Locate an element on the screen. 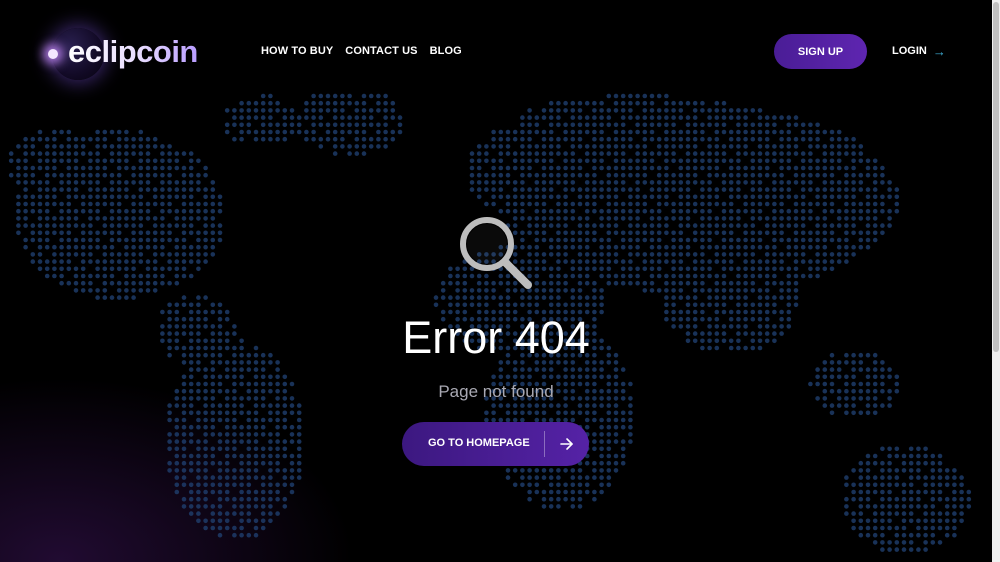 Image resolution: width=1000 pixels, height=562 pixels. nav-how-to-buy: HOW TO BUY is located at coordinates (297, 51).